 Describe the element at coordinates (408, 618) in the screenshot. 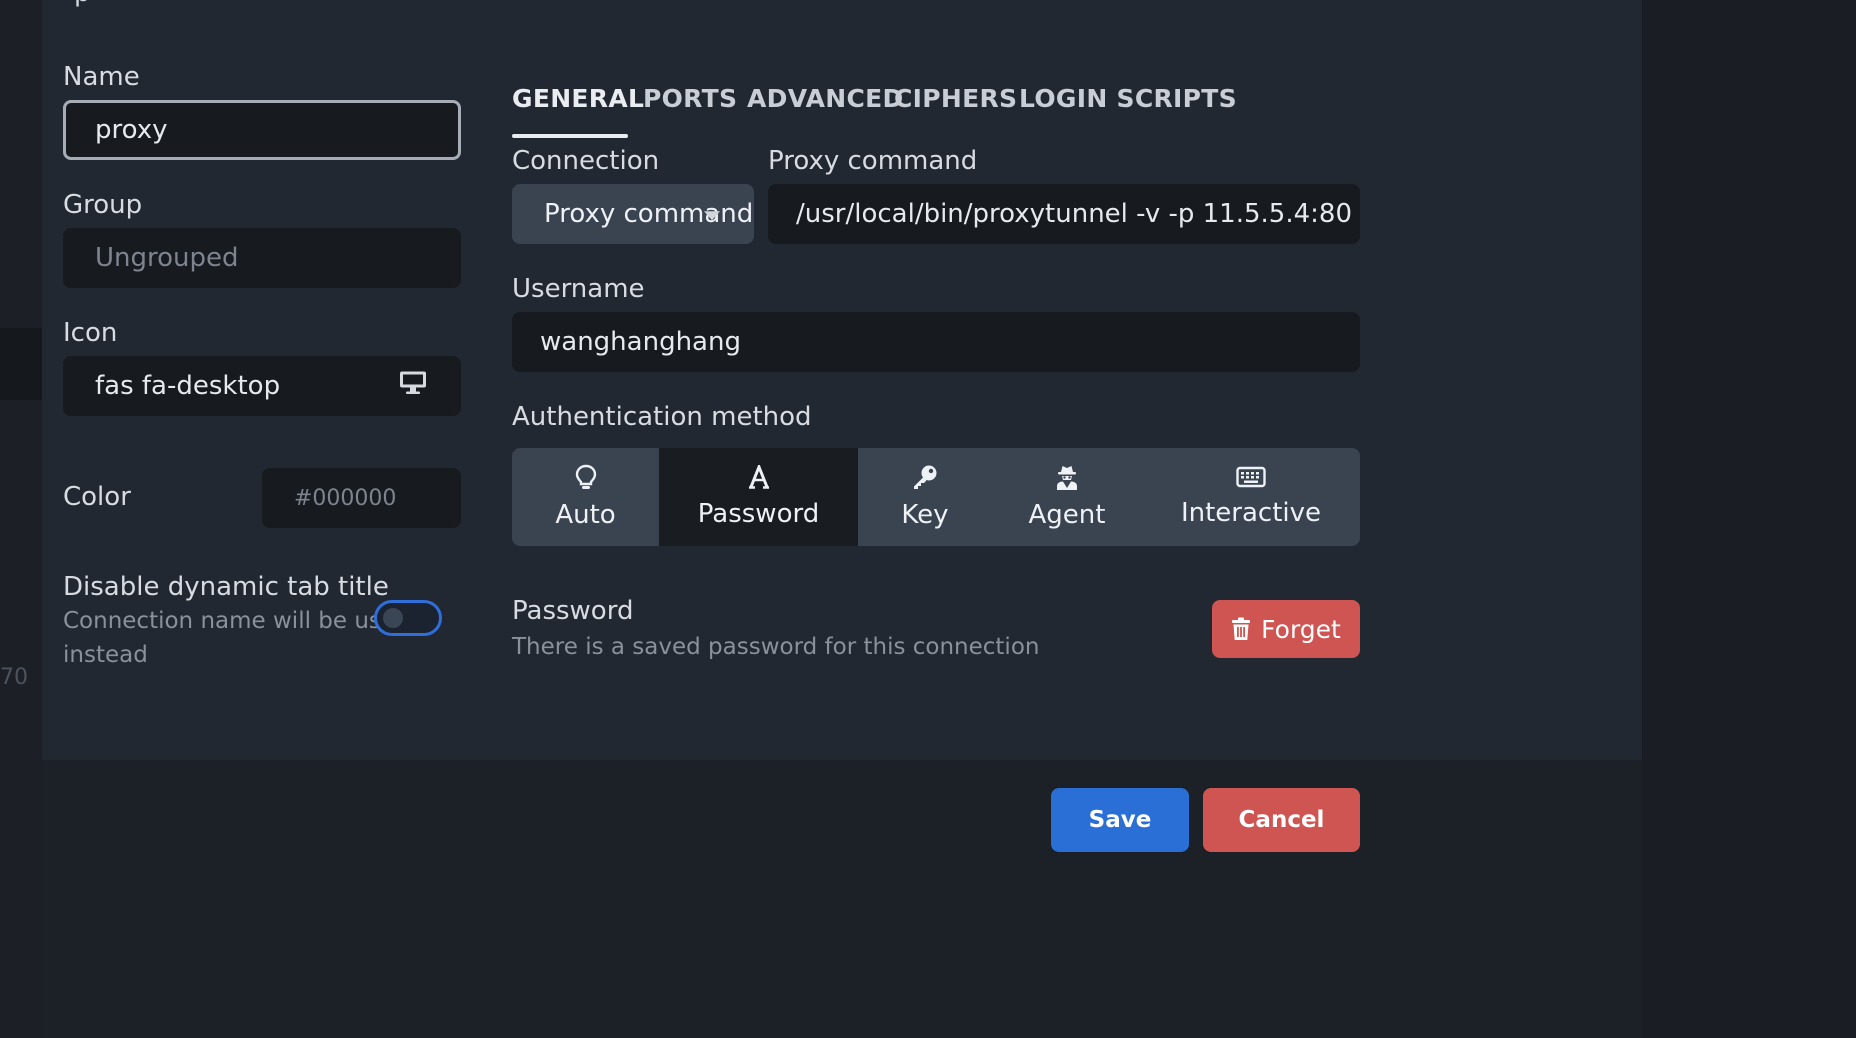

I see `dynamic-title-toggle` at that location.